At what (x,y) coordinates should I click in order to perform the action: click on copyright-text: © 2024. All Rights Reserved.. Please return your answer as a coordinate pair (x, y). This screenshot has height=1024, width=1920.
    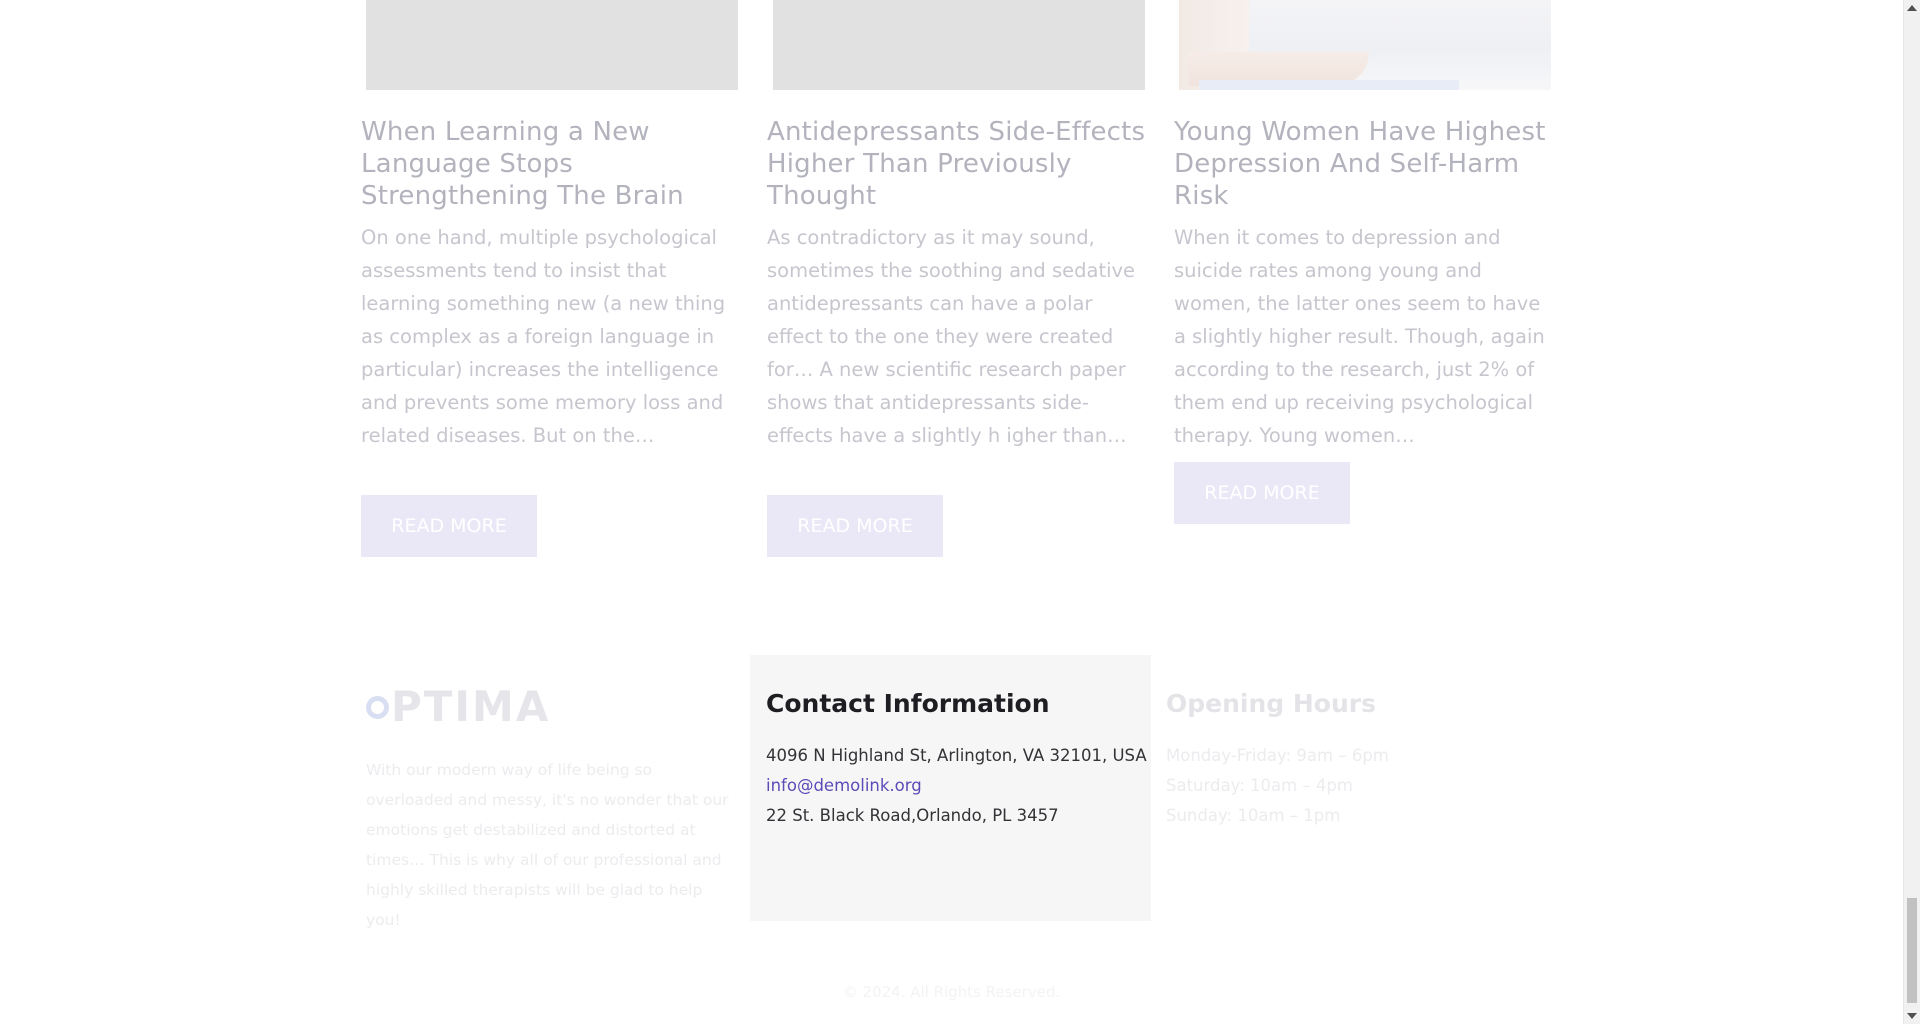
    Looking at the image, I should click on (951, 992).